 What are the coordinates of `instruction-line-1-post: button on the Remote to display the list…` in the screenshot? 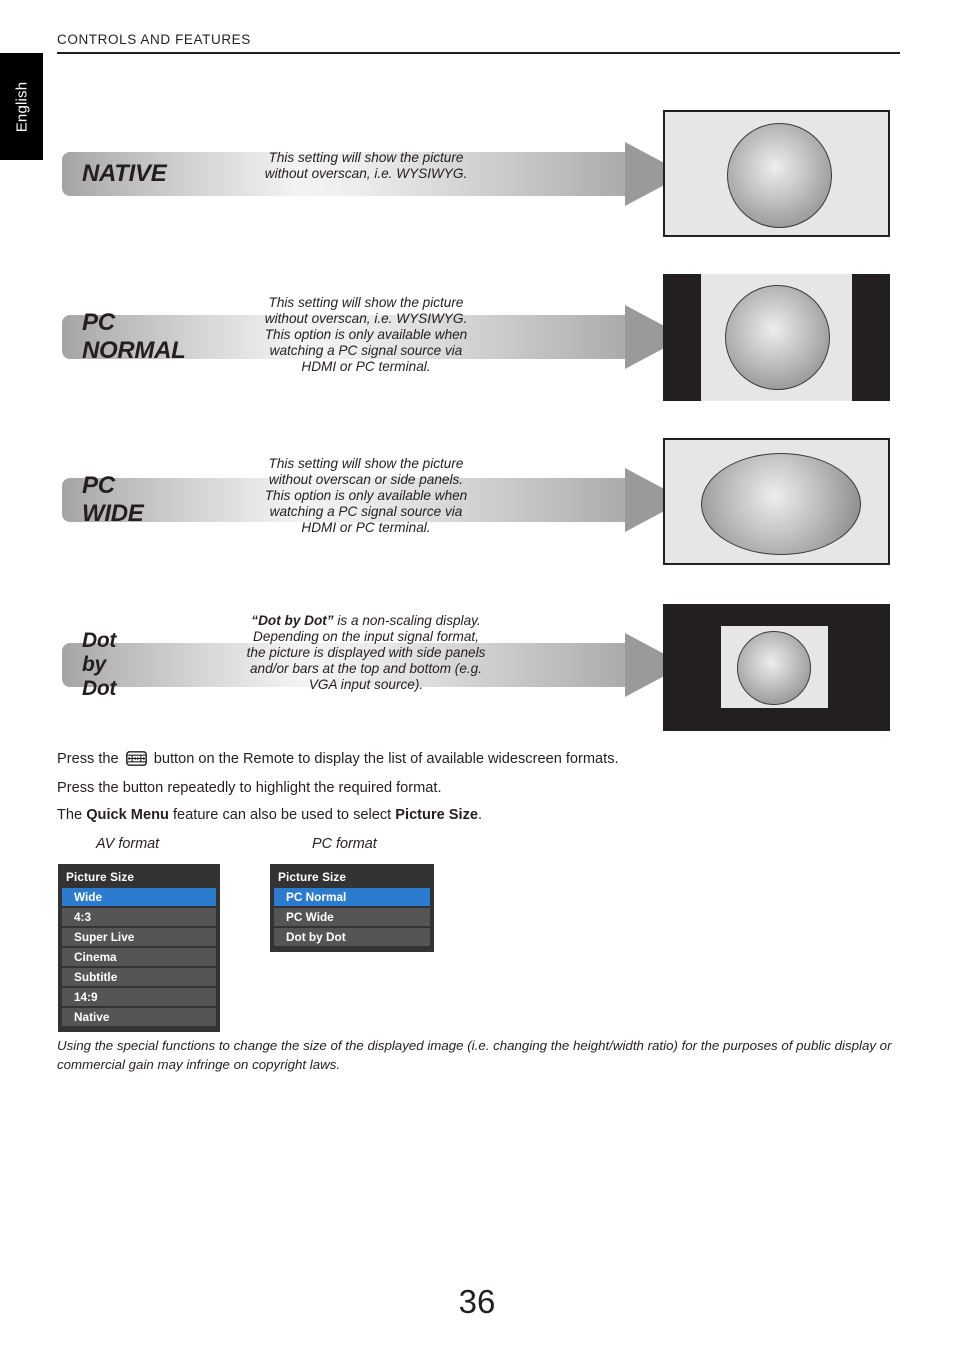 It's located at (384, 759).